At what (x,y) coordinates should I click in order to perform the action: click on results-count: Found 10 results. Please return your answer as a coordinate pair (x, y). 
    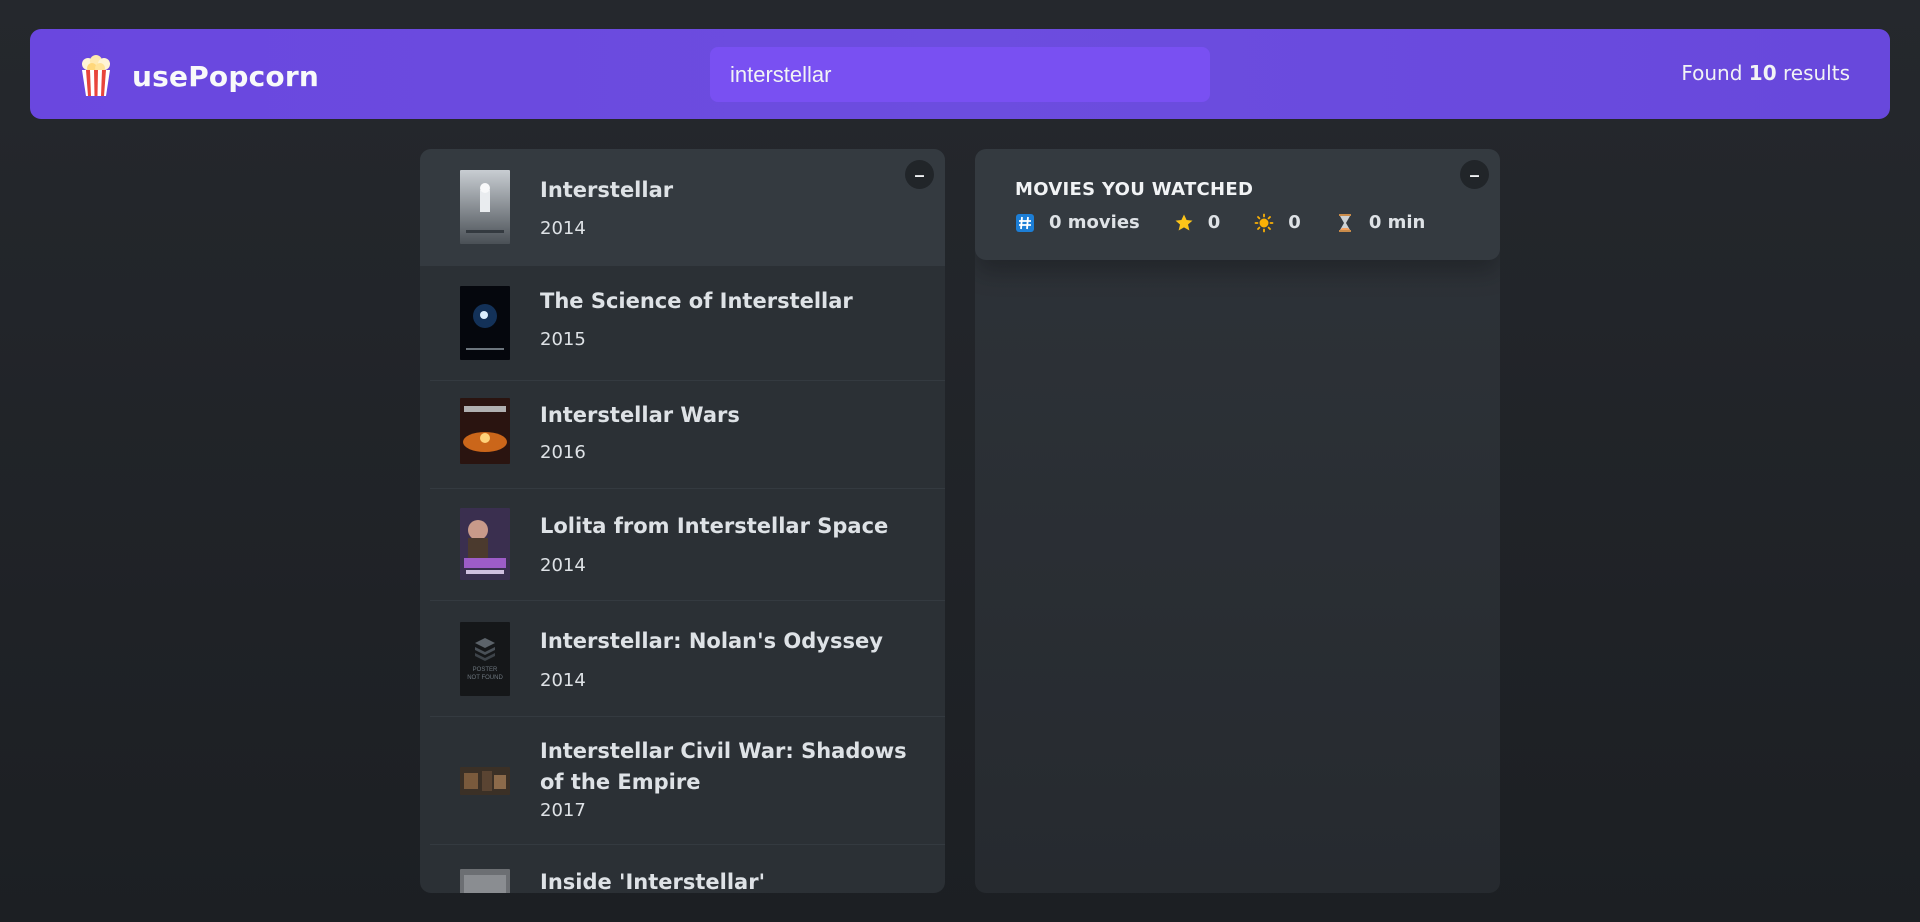
    Looking at the image, I should click on (1765, 73).